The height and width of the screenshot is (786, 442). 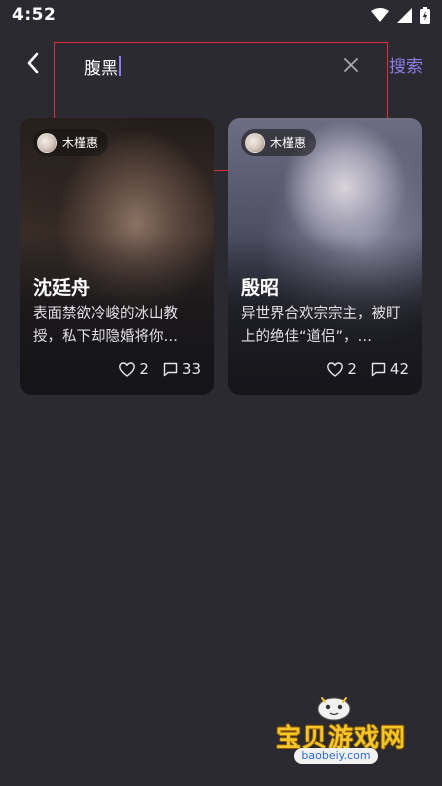 I want to click on clear-search-button, so click(x=351, y=66).